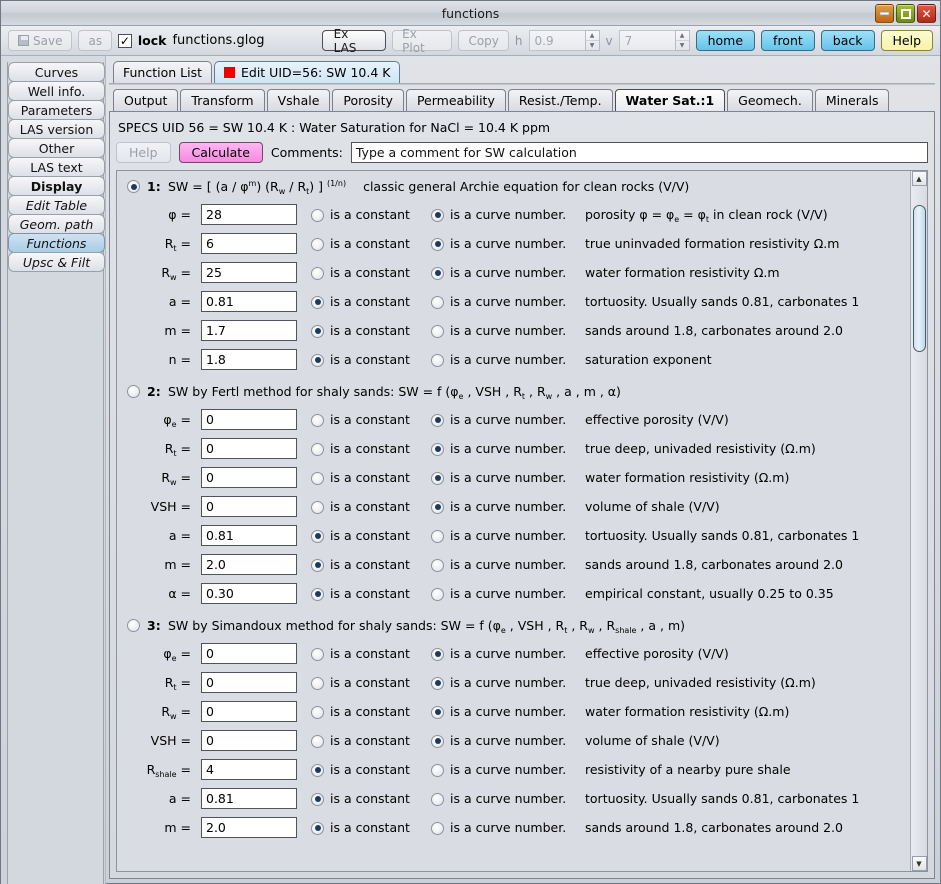 Image resolution: width=941 pixels, height=884 pixels. I want to click on parameter-value-input: 1.7, so click(249, 330).